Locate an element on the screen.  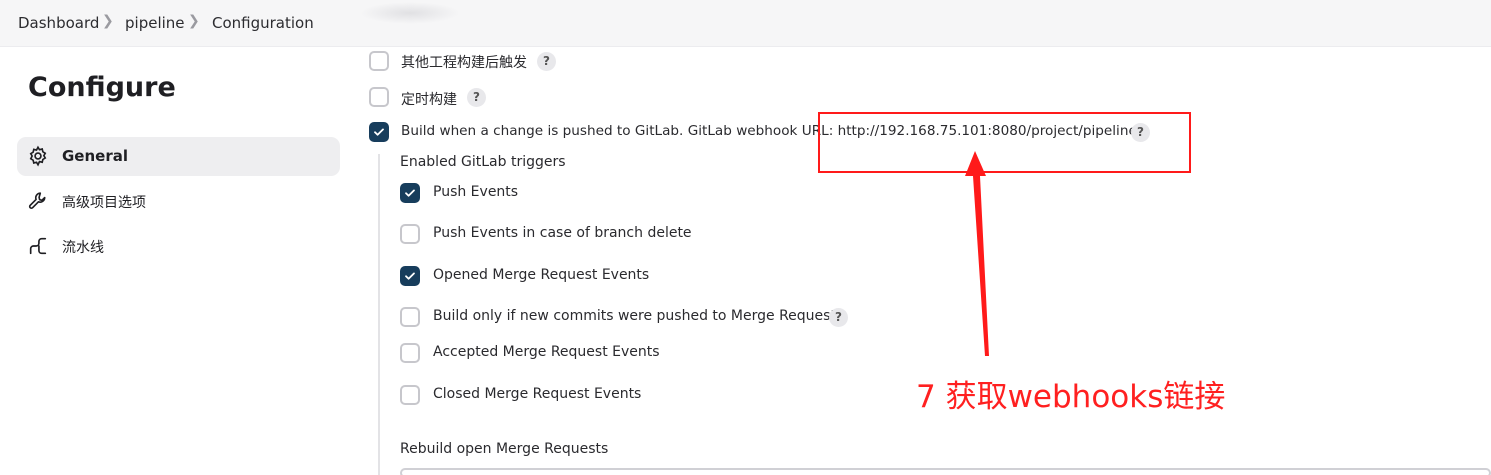
annotation-text: 7 获取webhooks链接 is located at coordinates (1071, 397).